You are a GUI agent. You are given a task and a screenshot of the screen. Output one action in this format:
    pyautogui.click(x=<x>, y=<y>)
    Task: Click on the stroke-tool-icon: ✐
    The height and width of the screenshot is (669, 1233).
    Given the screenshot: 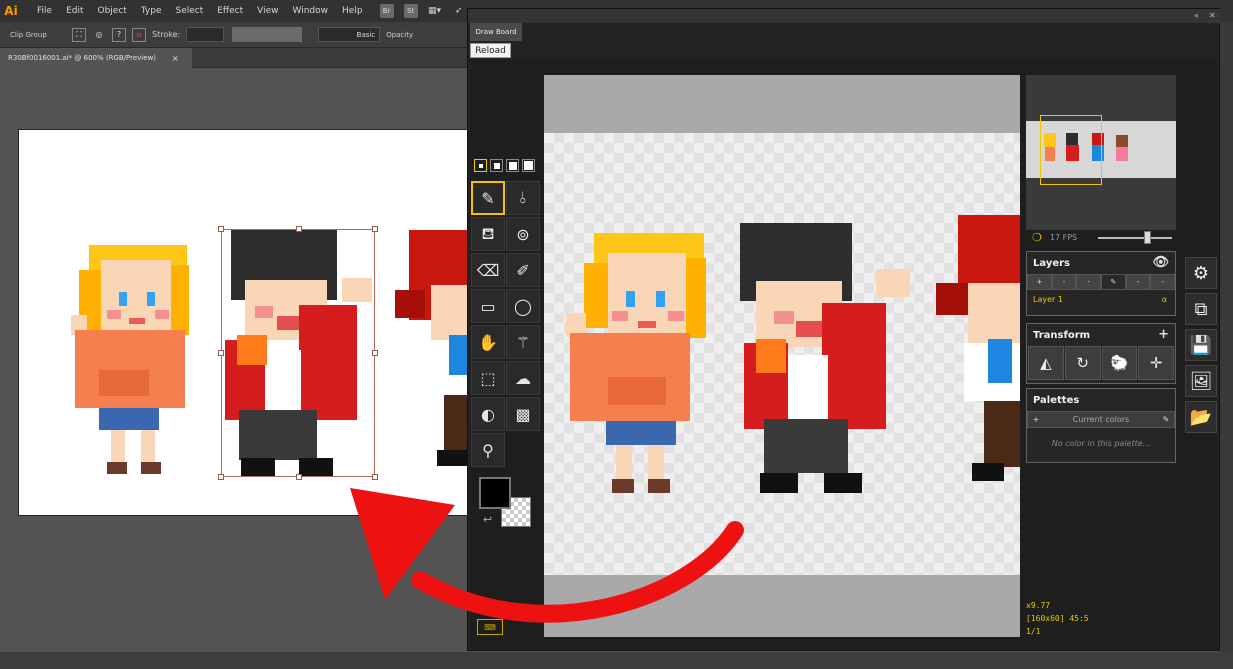 What is the action you would take?
    pyautogui.click(x=523, y=270)
    